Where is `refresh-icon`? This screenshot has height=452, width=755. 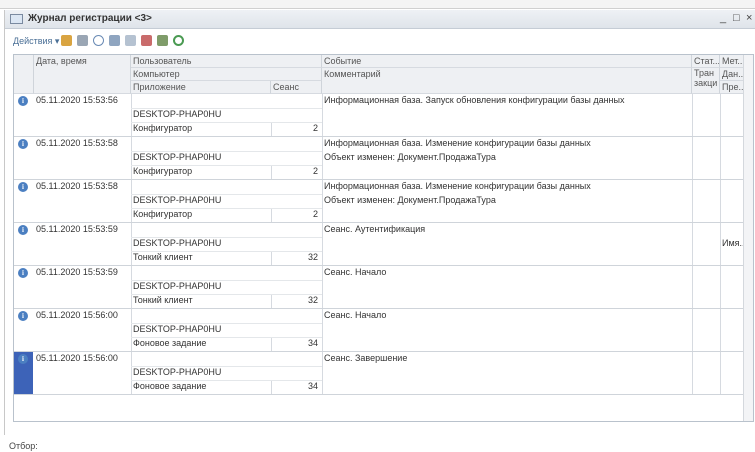
refresh-icon is located at coordinates (178, 40).